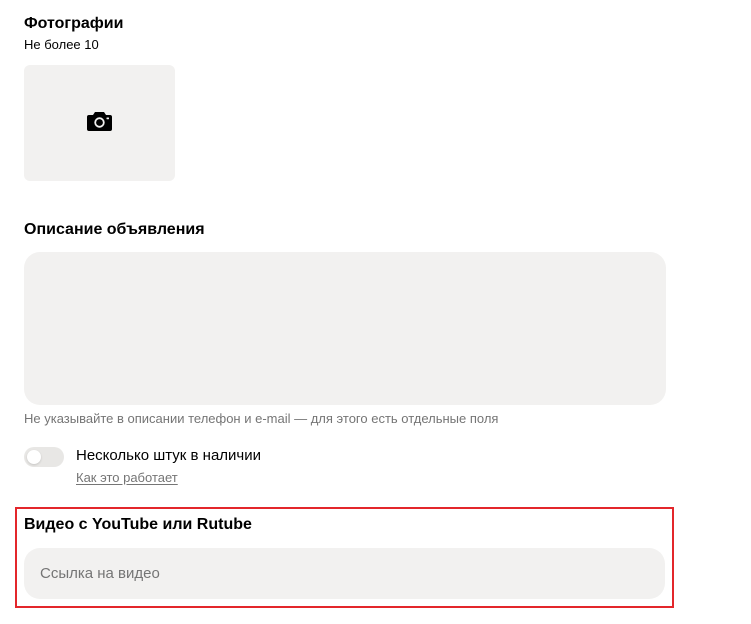  Describe the element at coordinates (168, 455) in the screenshot. I see `stock-toggle-label: Несколько штук в наличии` at that location.